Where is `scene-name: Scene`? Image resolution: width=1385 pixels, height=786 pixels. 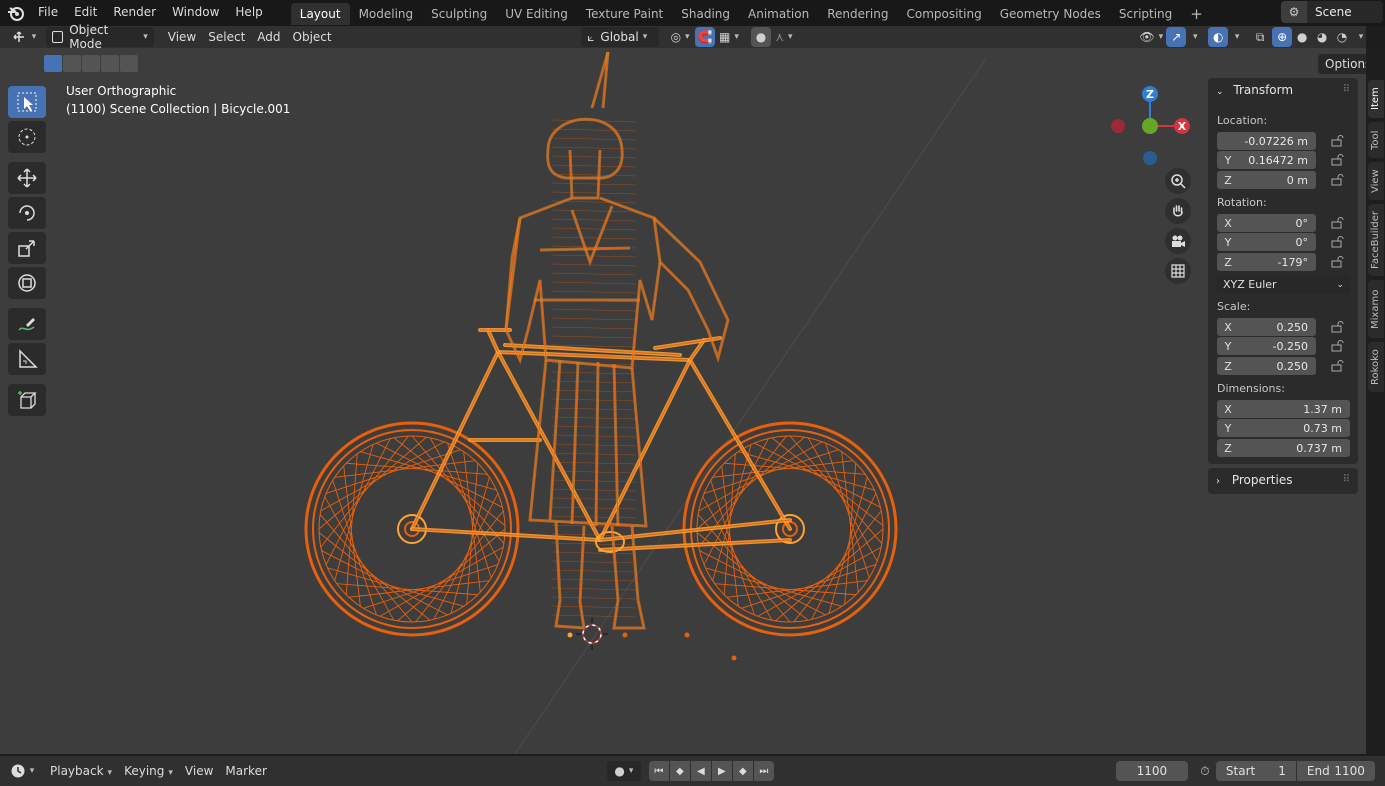 scene-name: Scene is located at coordinates (1333, 12).